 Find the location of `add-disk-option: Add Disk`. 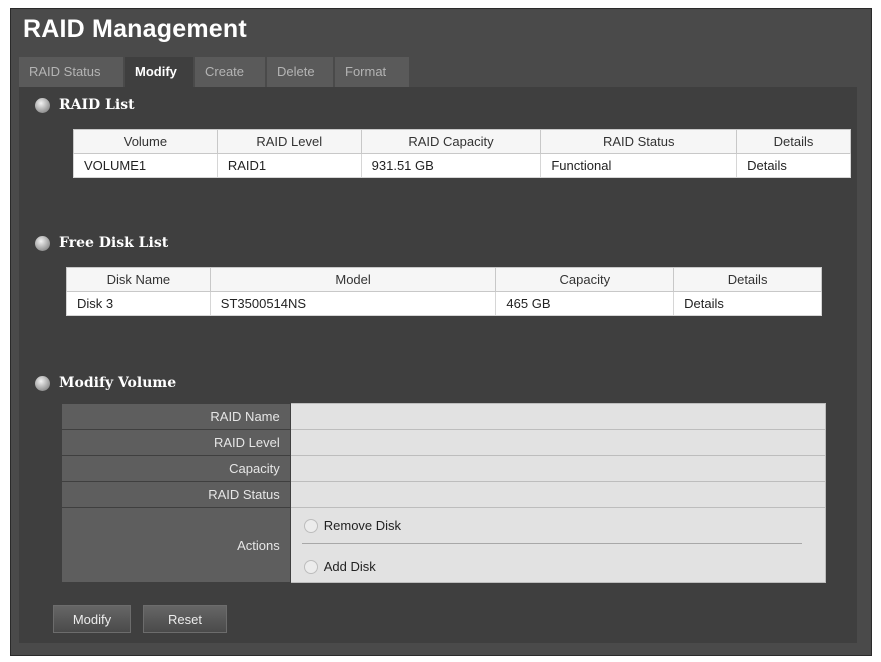

add-disk-option: Add Disk is located at coordinates (339, 566).